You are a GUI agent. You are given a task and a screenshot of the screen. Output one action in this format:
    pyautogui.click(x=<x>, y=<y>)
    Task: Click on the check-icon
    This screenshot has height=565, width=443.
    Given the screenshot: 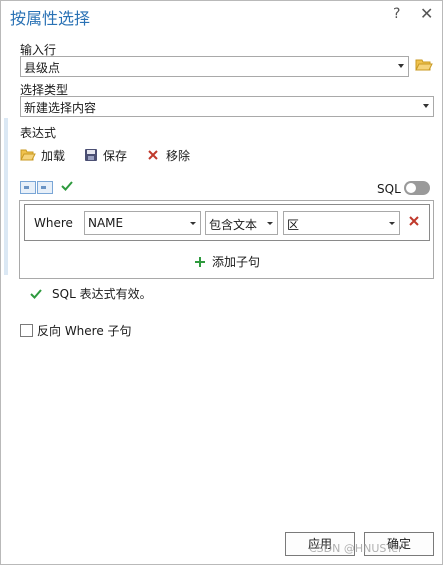 What is the action you would take?
    pyautogui.click(x=36, y=293)
    